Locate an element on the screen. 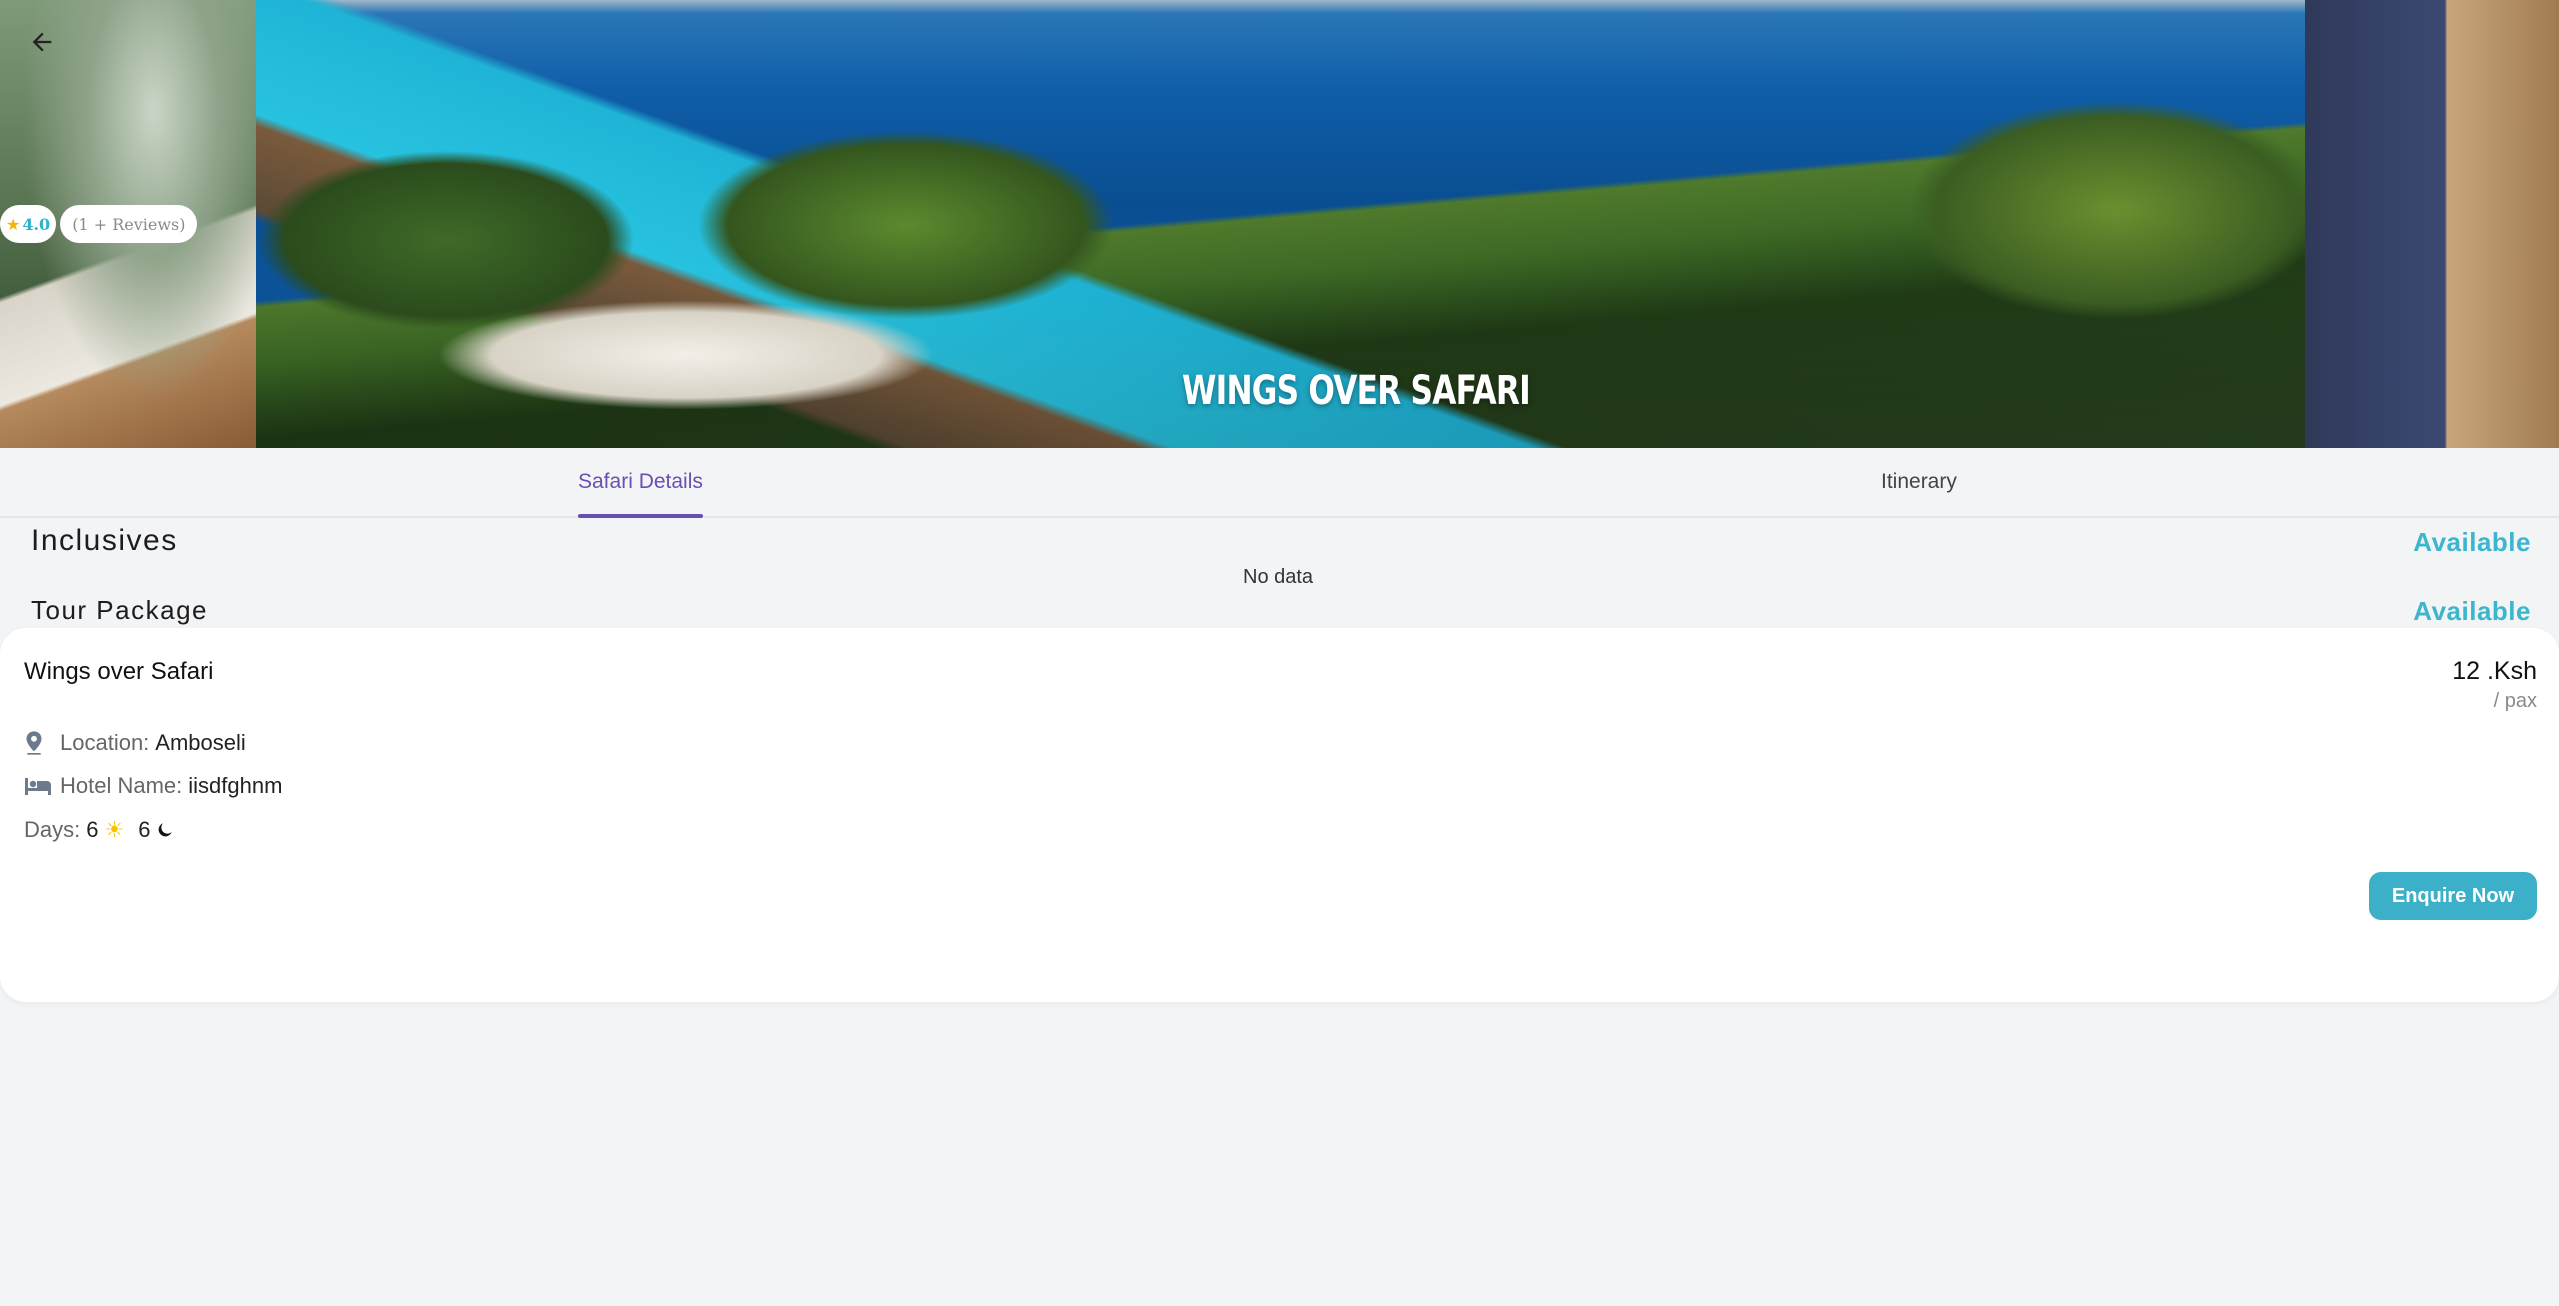  tour-package-title: Tour Package is located at coordinates (119, 610).